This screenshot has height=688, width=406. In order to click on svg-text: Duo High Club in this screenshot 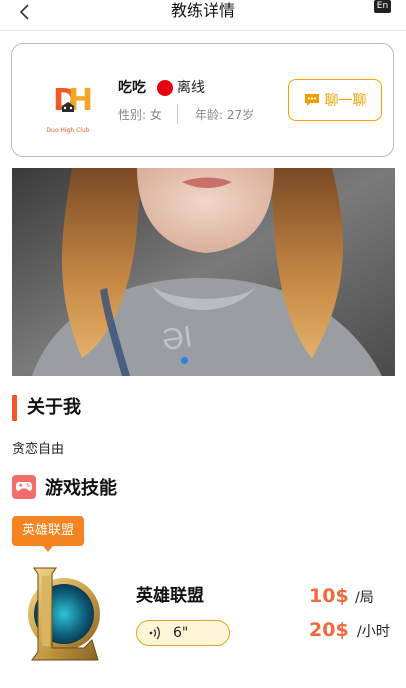, I will do `click(67, 130)`.